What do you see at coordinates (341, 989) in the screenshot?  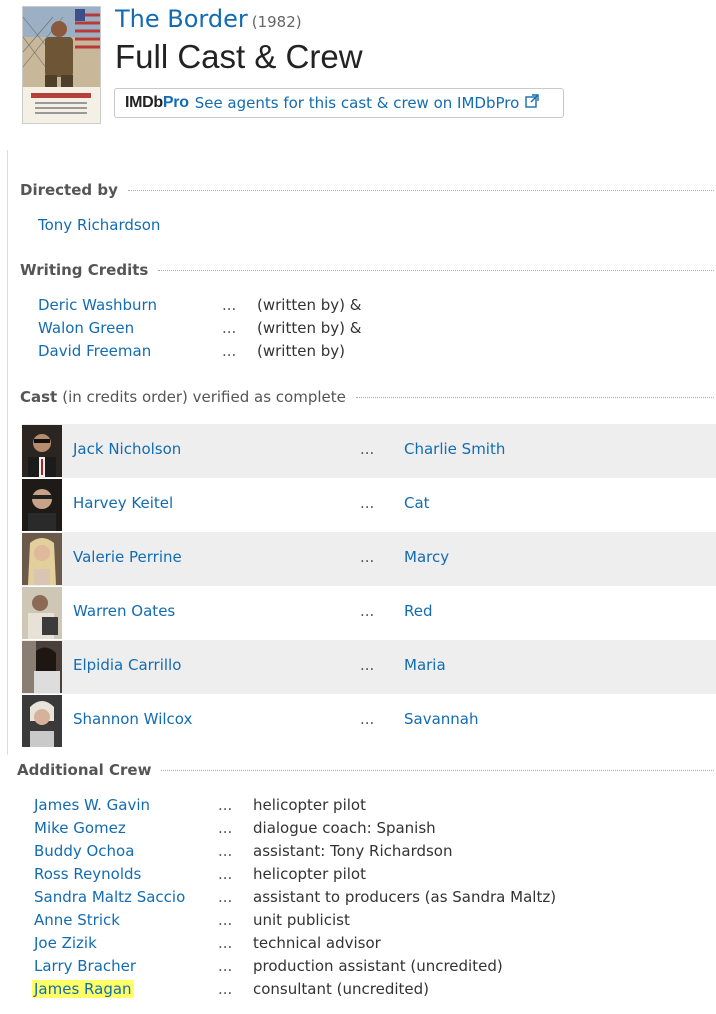 I see `crew-role: consultant (uncredited)` at bounding box center [341, 989].